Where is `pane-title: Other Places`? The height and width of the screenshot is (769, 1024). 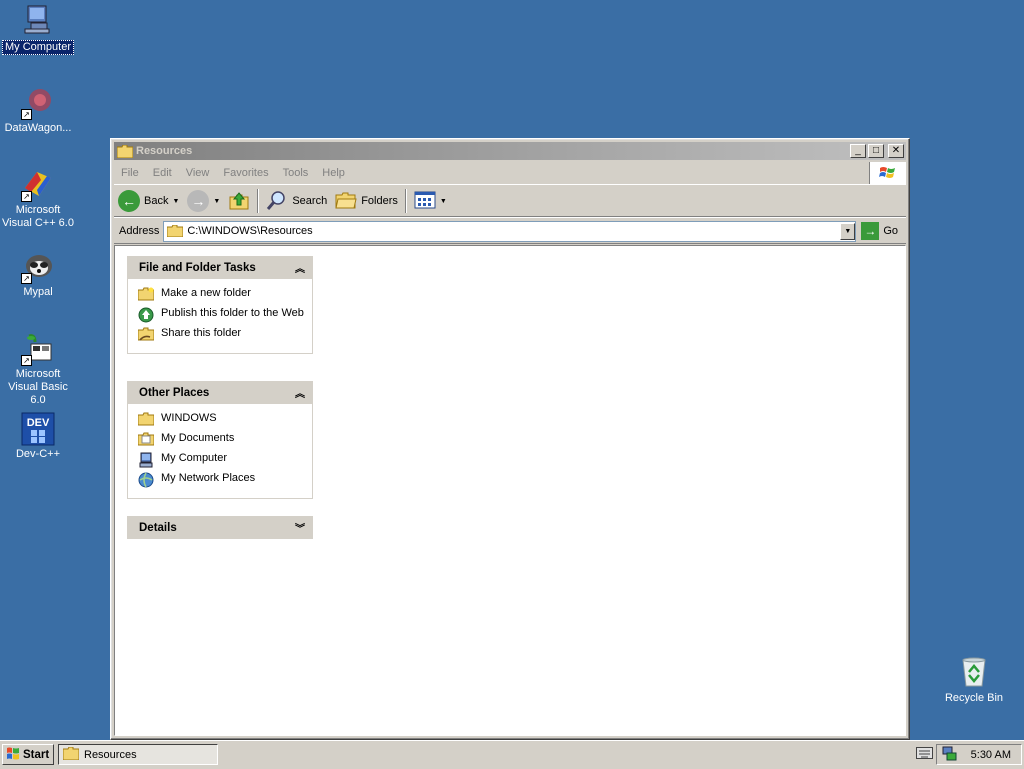 pane-title: Other Places is located at coordinates (174, 392).